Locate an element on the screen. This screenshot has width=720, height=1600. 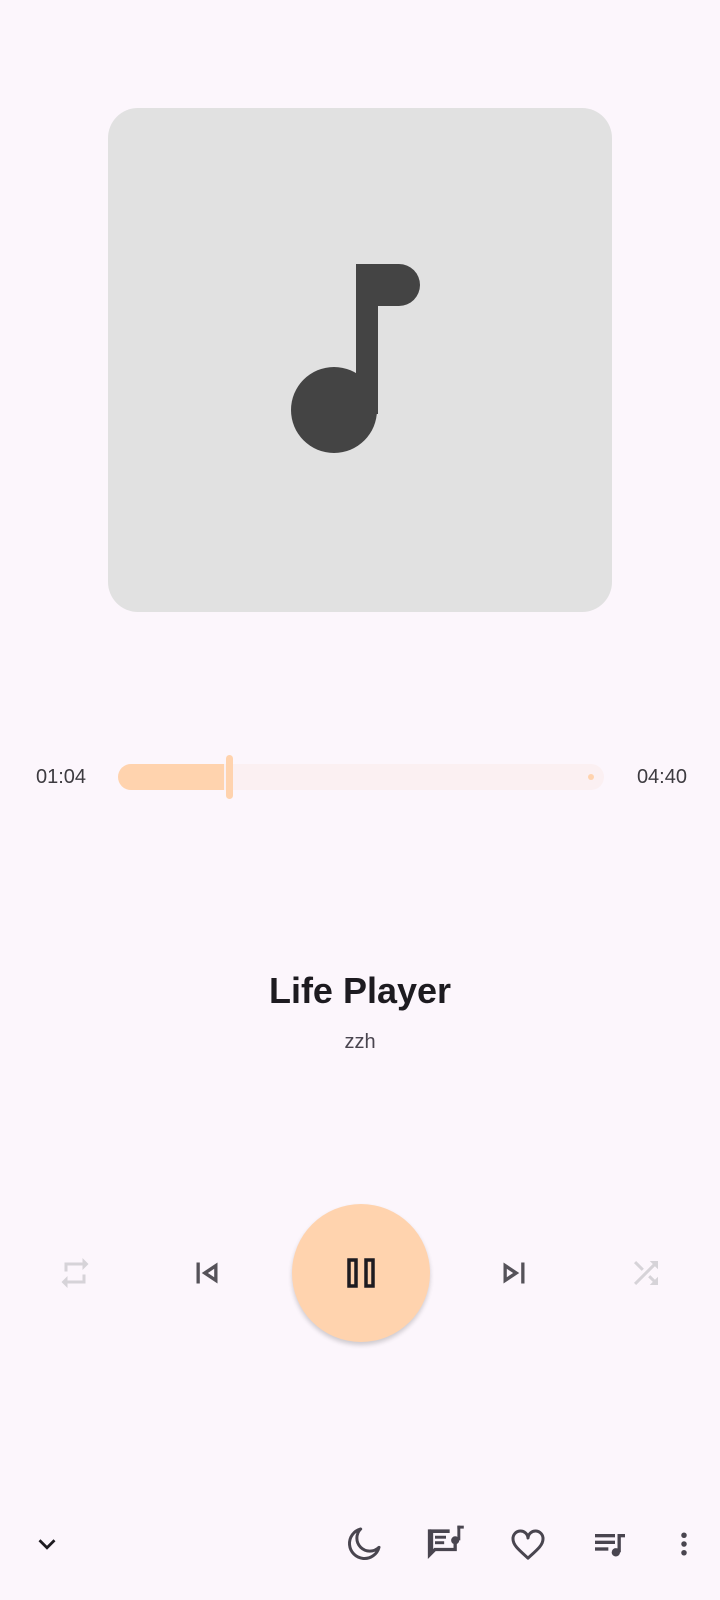
seek-thumb is located at coordinates (229, 777).